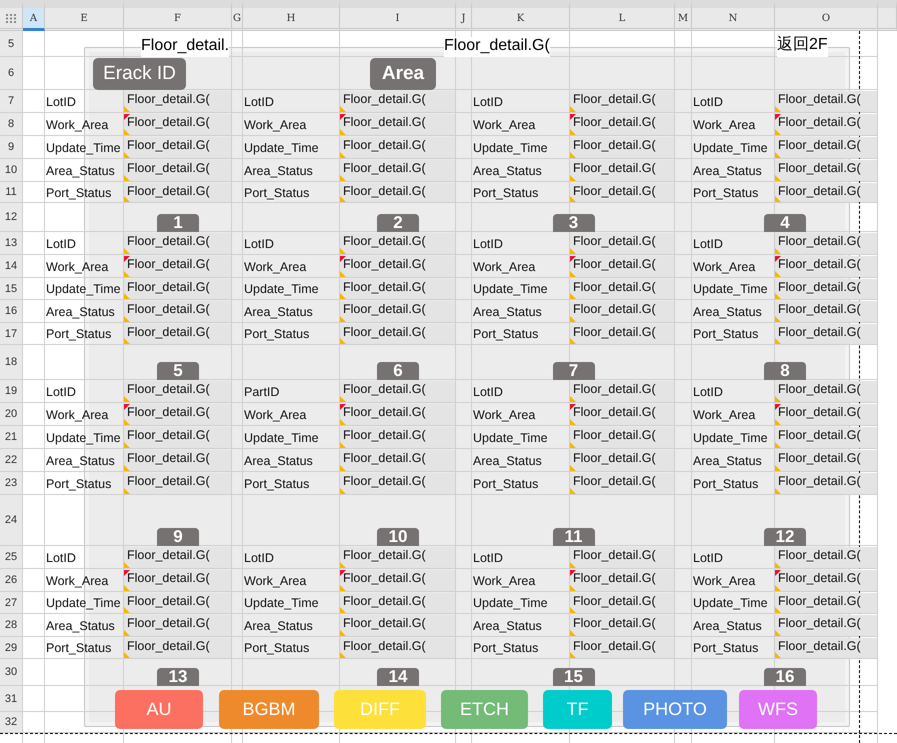  I want to click on column-header: L, so click(622, 15).